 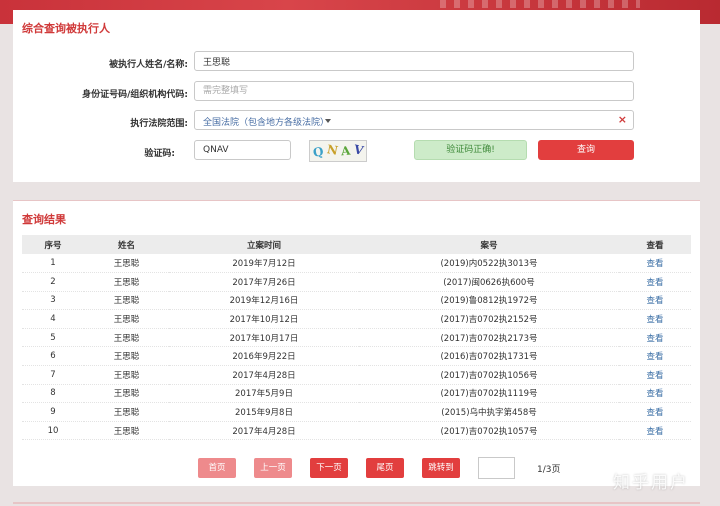 What do you see at coordinates (264, 394) in the screenshot?
I see `row-date: 2017年5月9日` at bounding box center [264, 394].